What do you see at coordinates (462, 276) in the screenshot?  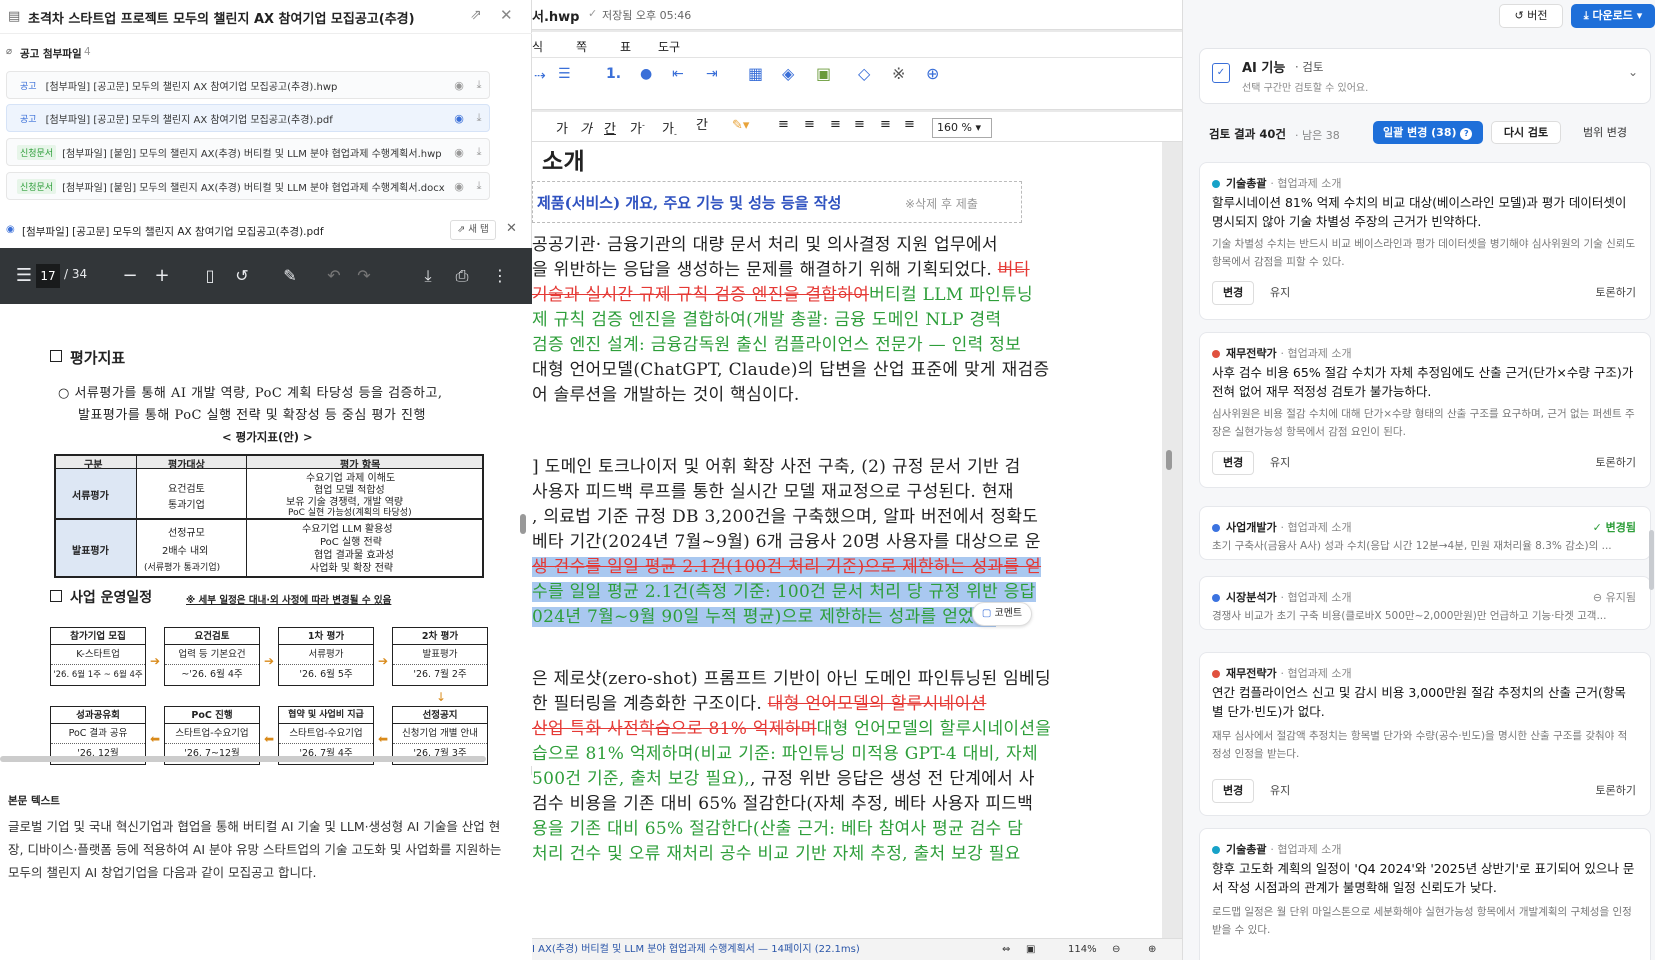 I see `print-icon: ⎙` at bounding box center [462, 276].